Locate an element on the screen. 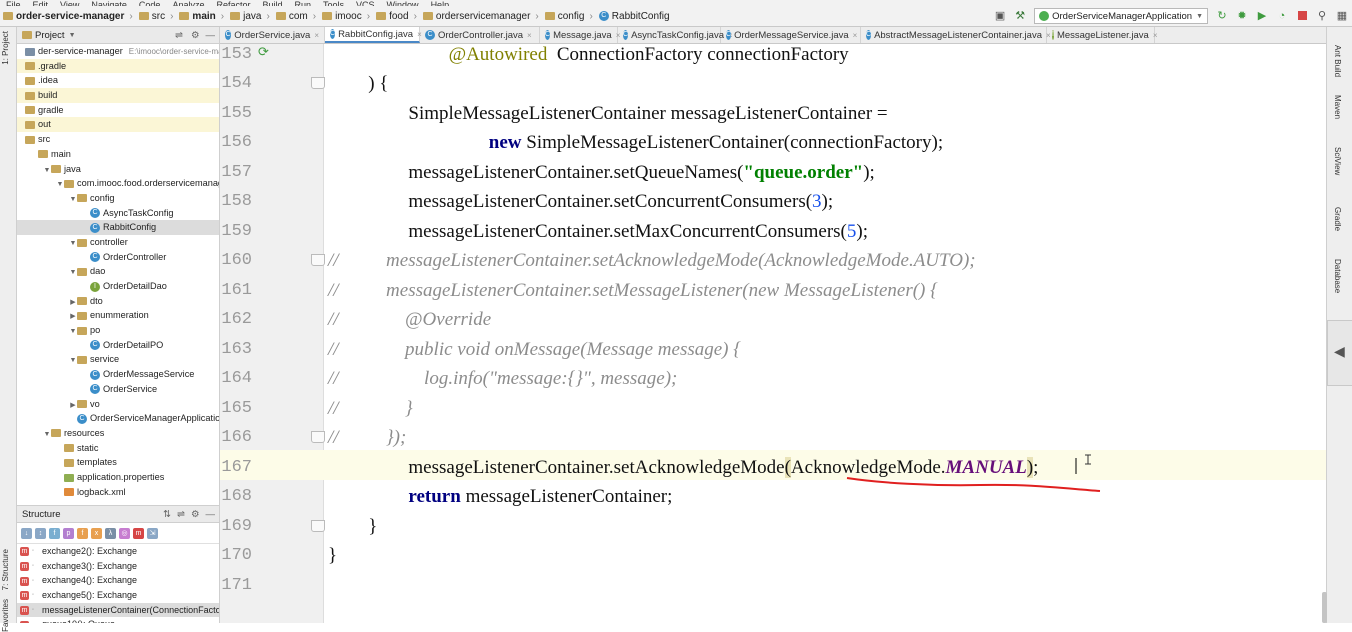 The image size is (1352, 632). structure-item: m◦queue10(): Queue is located at coordinates (118, 620).